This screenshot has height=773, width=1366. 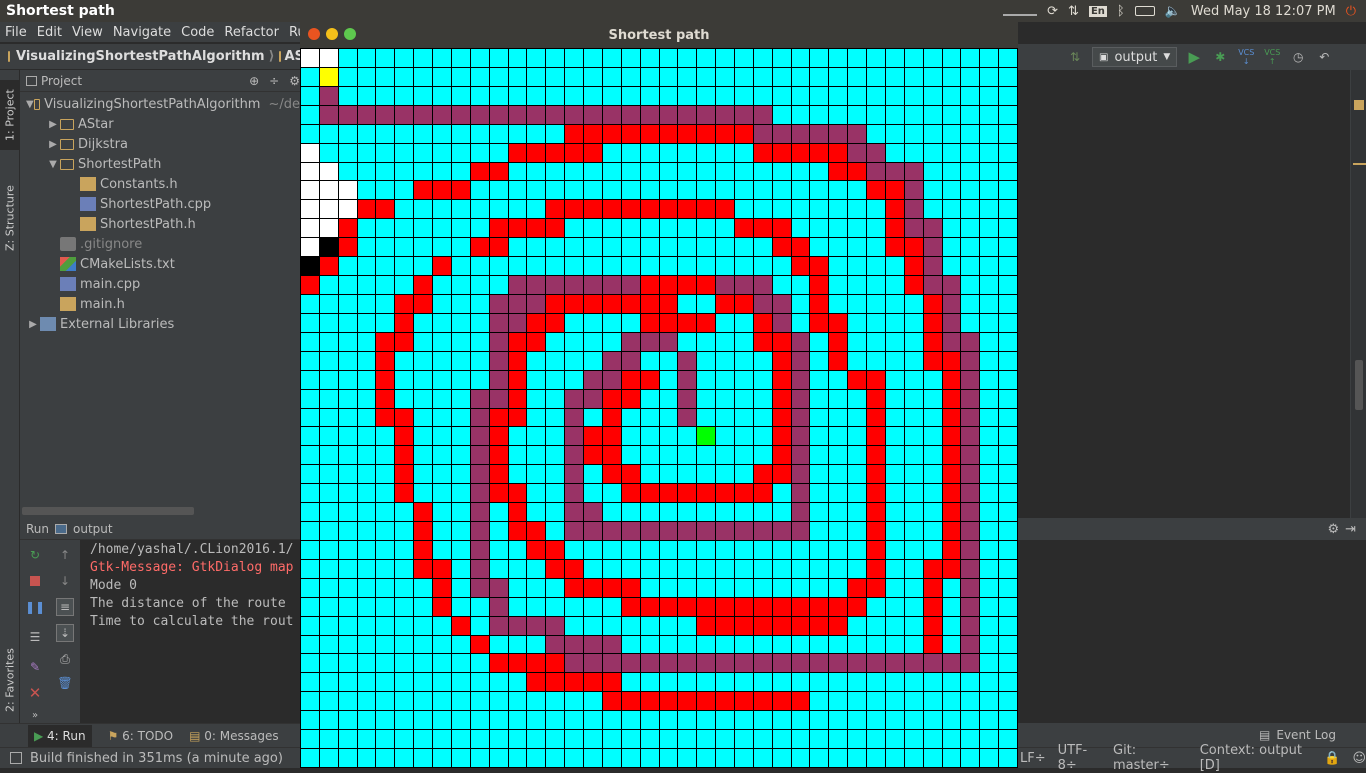 I want to click on print-icon: ⎙, so click(x=65, y=659).